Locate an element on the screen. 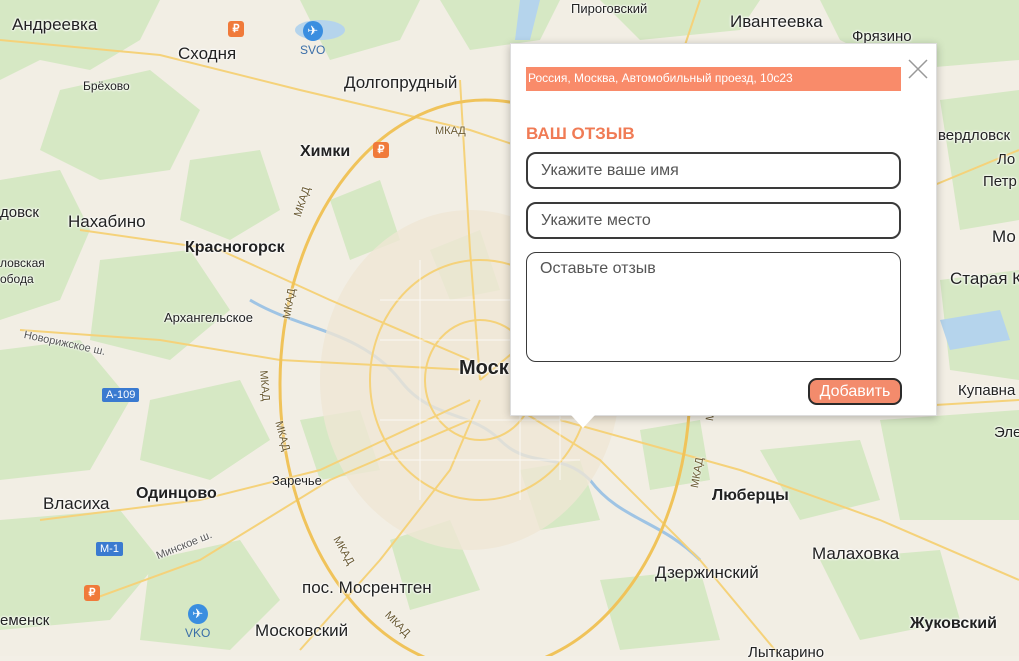 The height and width of the screenshot is (661, 1019). city-label: Одинцово is located at coordinates (176, 493).